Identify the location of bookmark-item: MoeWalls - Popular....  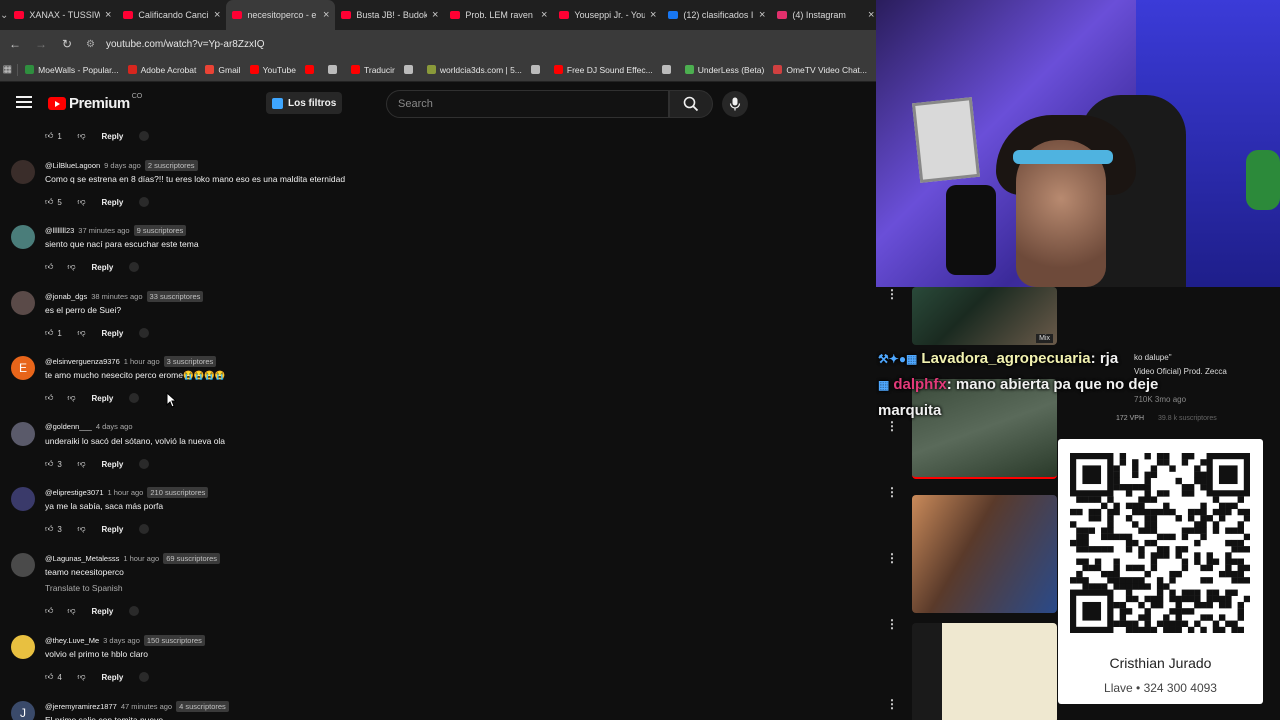
(72, 70).